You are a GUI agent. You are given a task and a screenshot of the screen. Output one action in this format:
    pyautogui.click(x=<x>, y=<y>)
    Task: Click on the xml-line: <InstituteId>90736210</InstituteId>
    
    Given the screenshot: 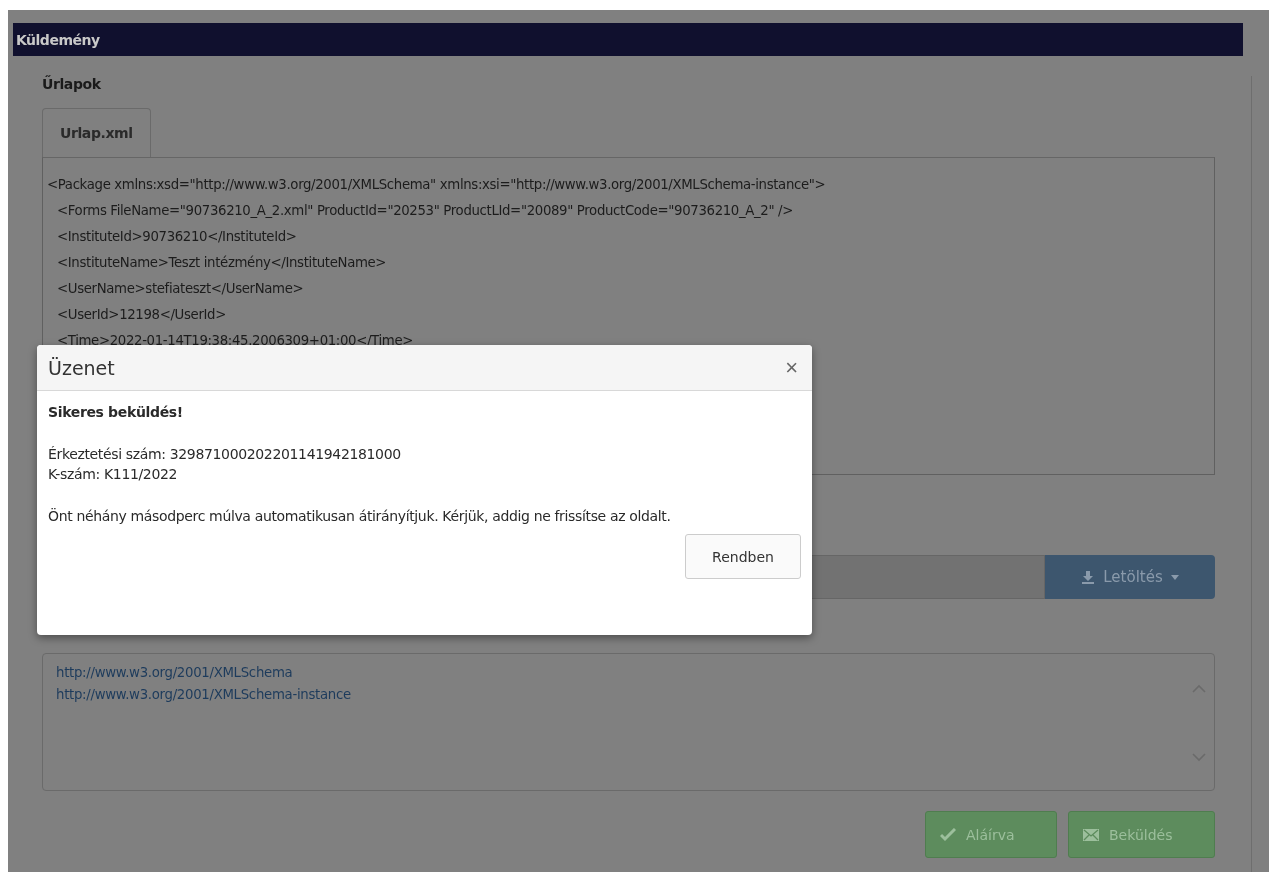 What is the action you would take?
    pyautogui.click(x=177, y=237)
    